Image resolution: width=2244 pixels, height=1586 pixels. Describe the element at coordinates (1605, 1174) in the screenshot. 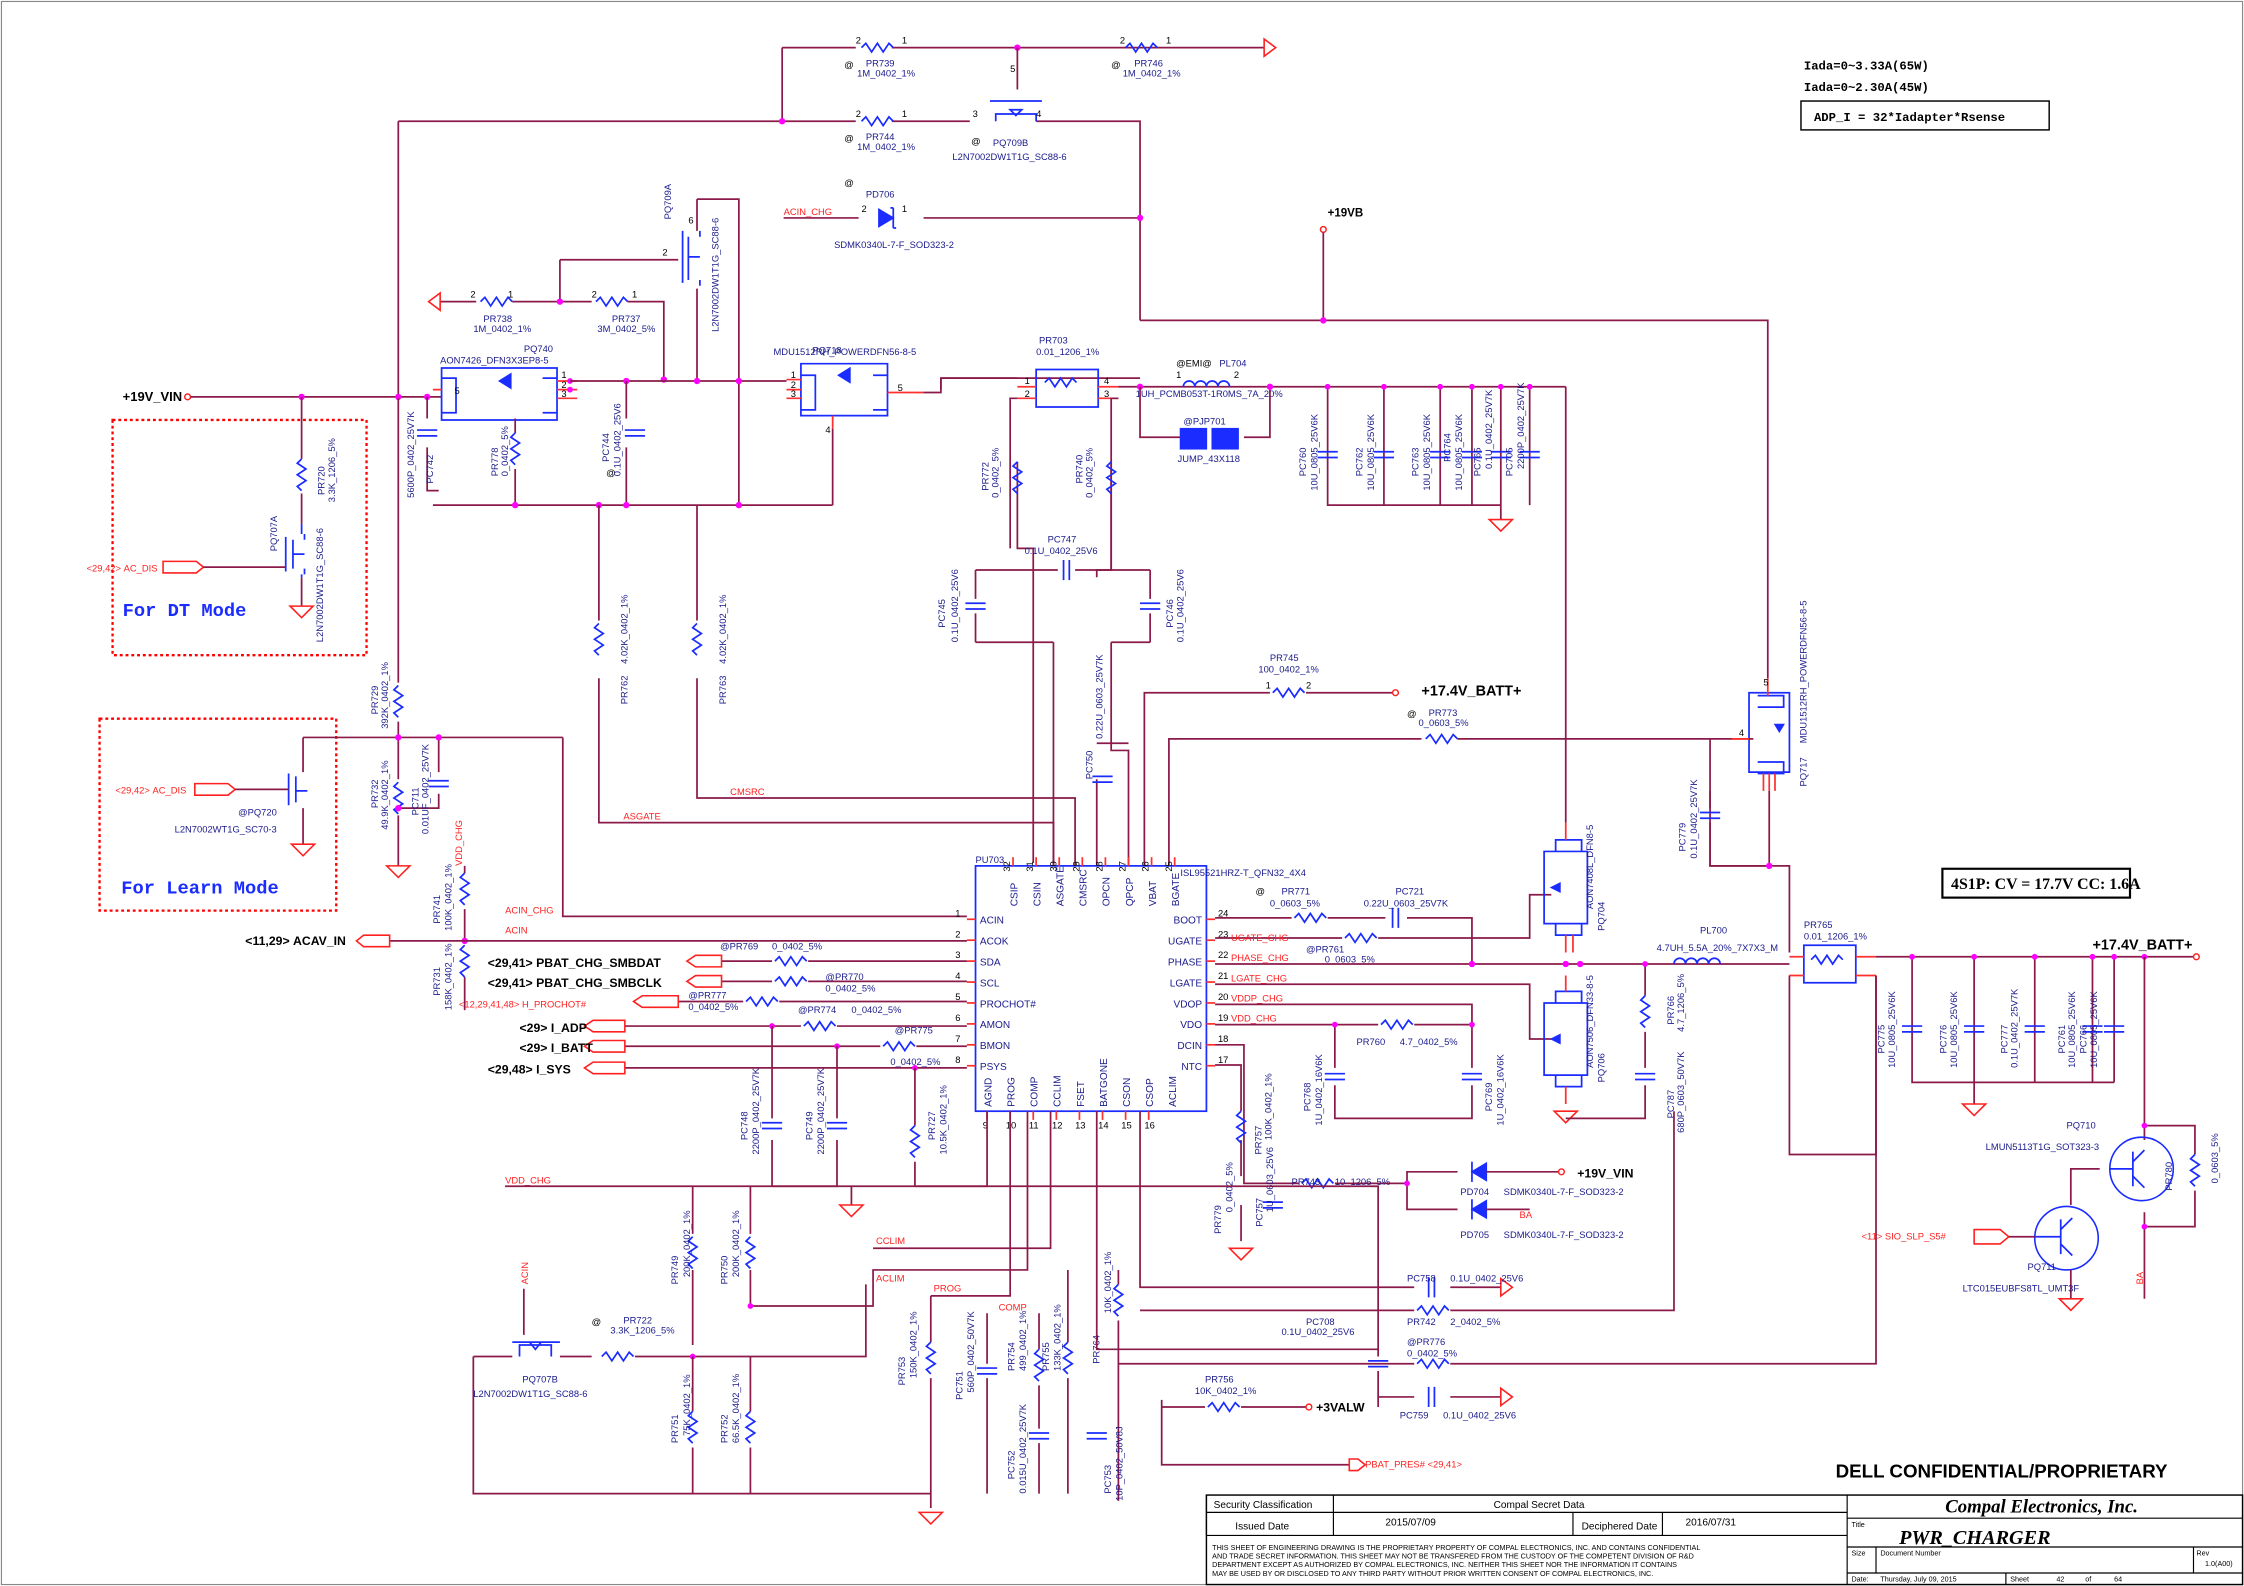

I see `rail-19v-vin-diode: +19V_VIN` at that location.